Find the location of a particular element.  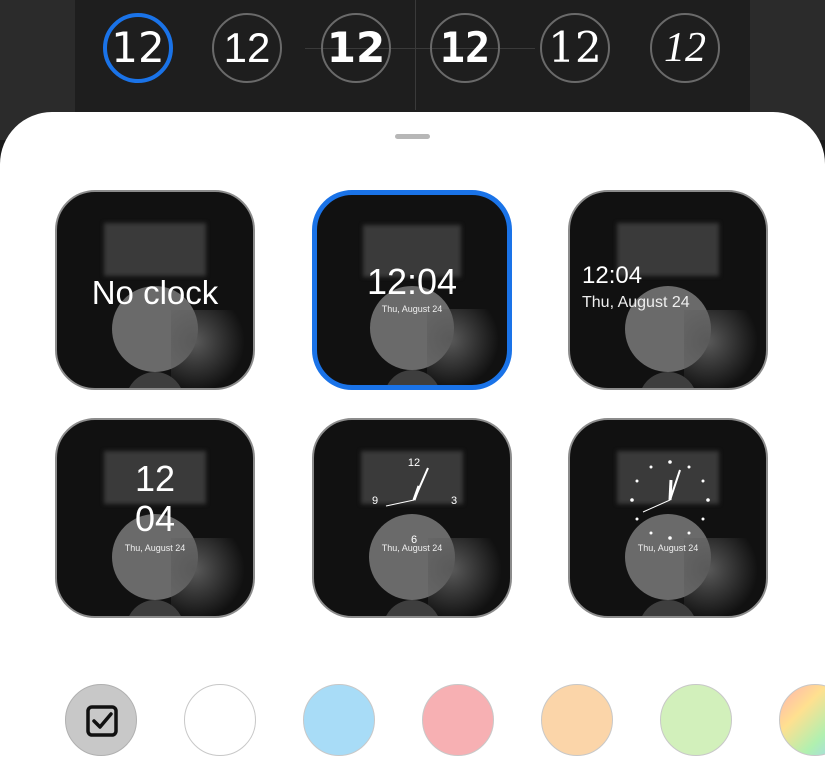

clock-style-none: No clock is located at coordinates (155, 290).